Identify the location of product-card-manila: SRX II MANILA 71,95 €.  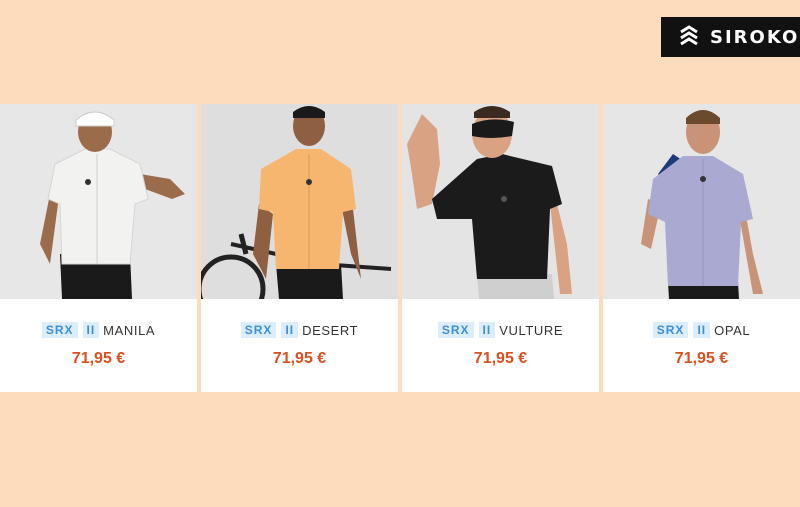
(98, 248).